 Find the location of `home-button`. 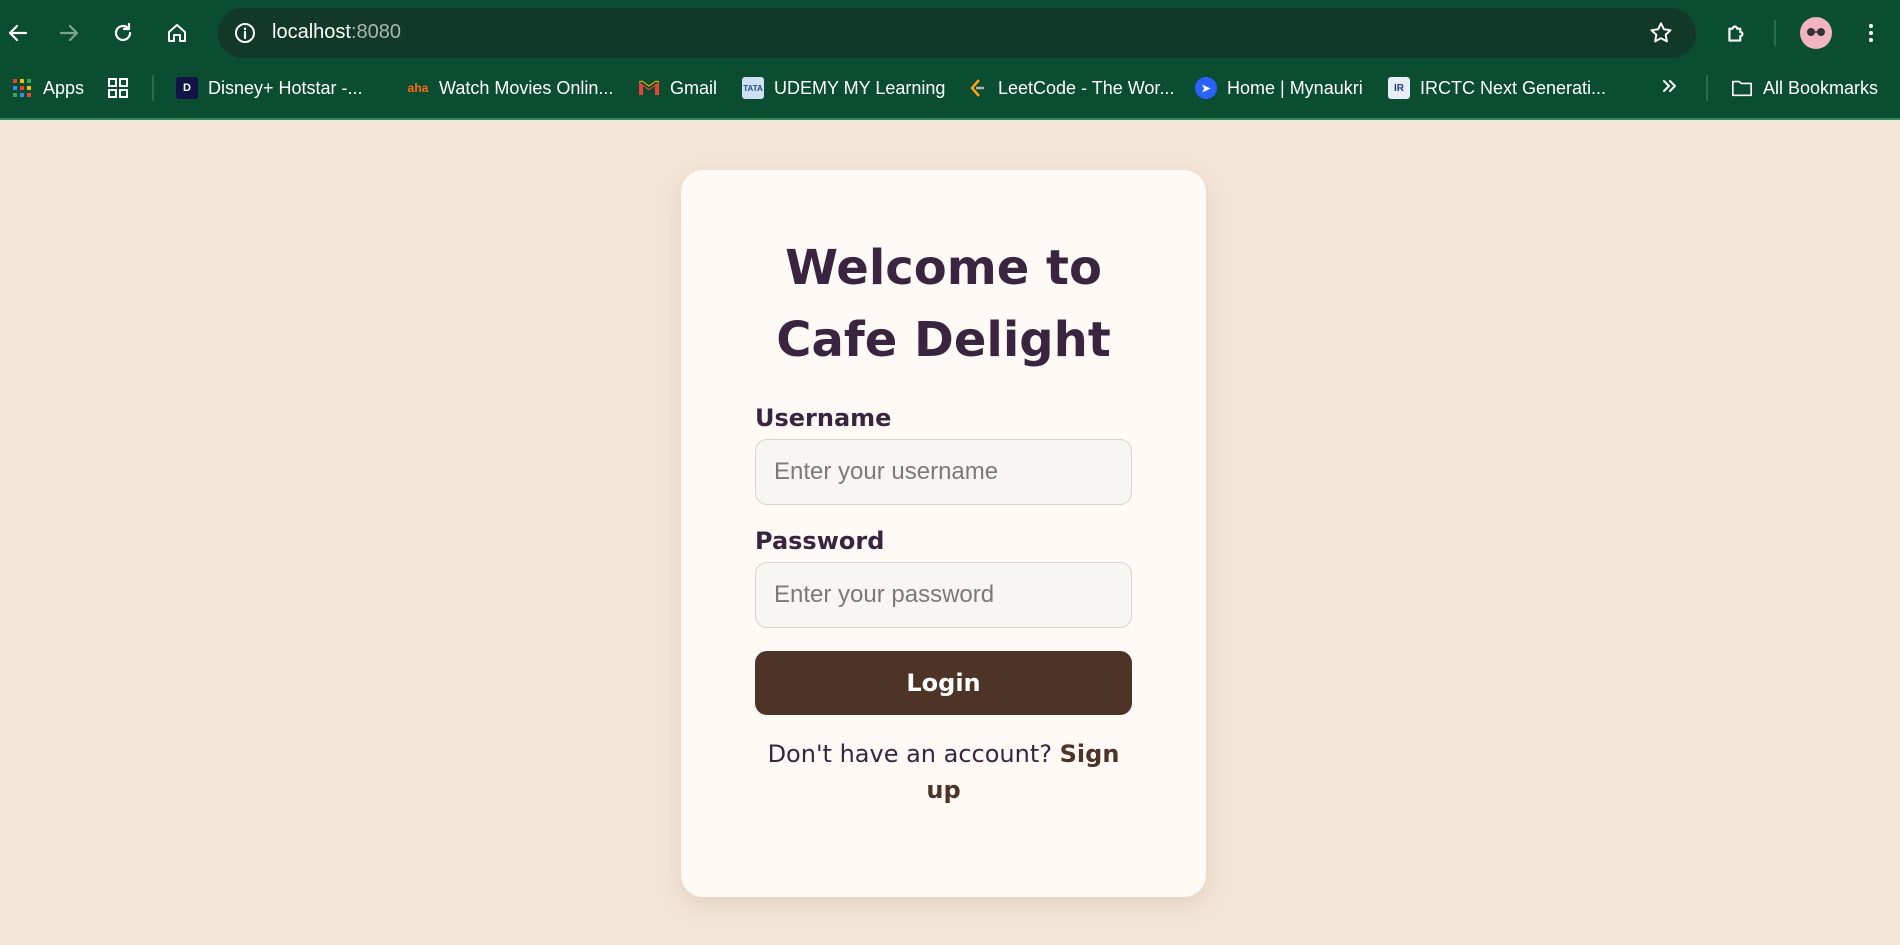

home-button is located at coordinates (177, 33).